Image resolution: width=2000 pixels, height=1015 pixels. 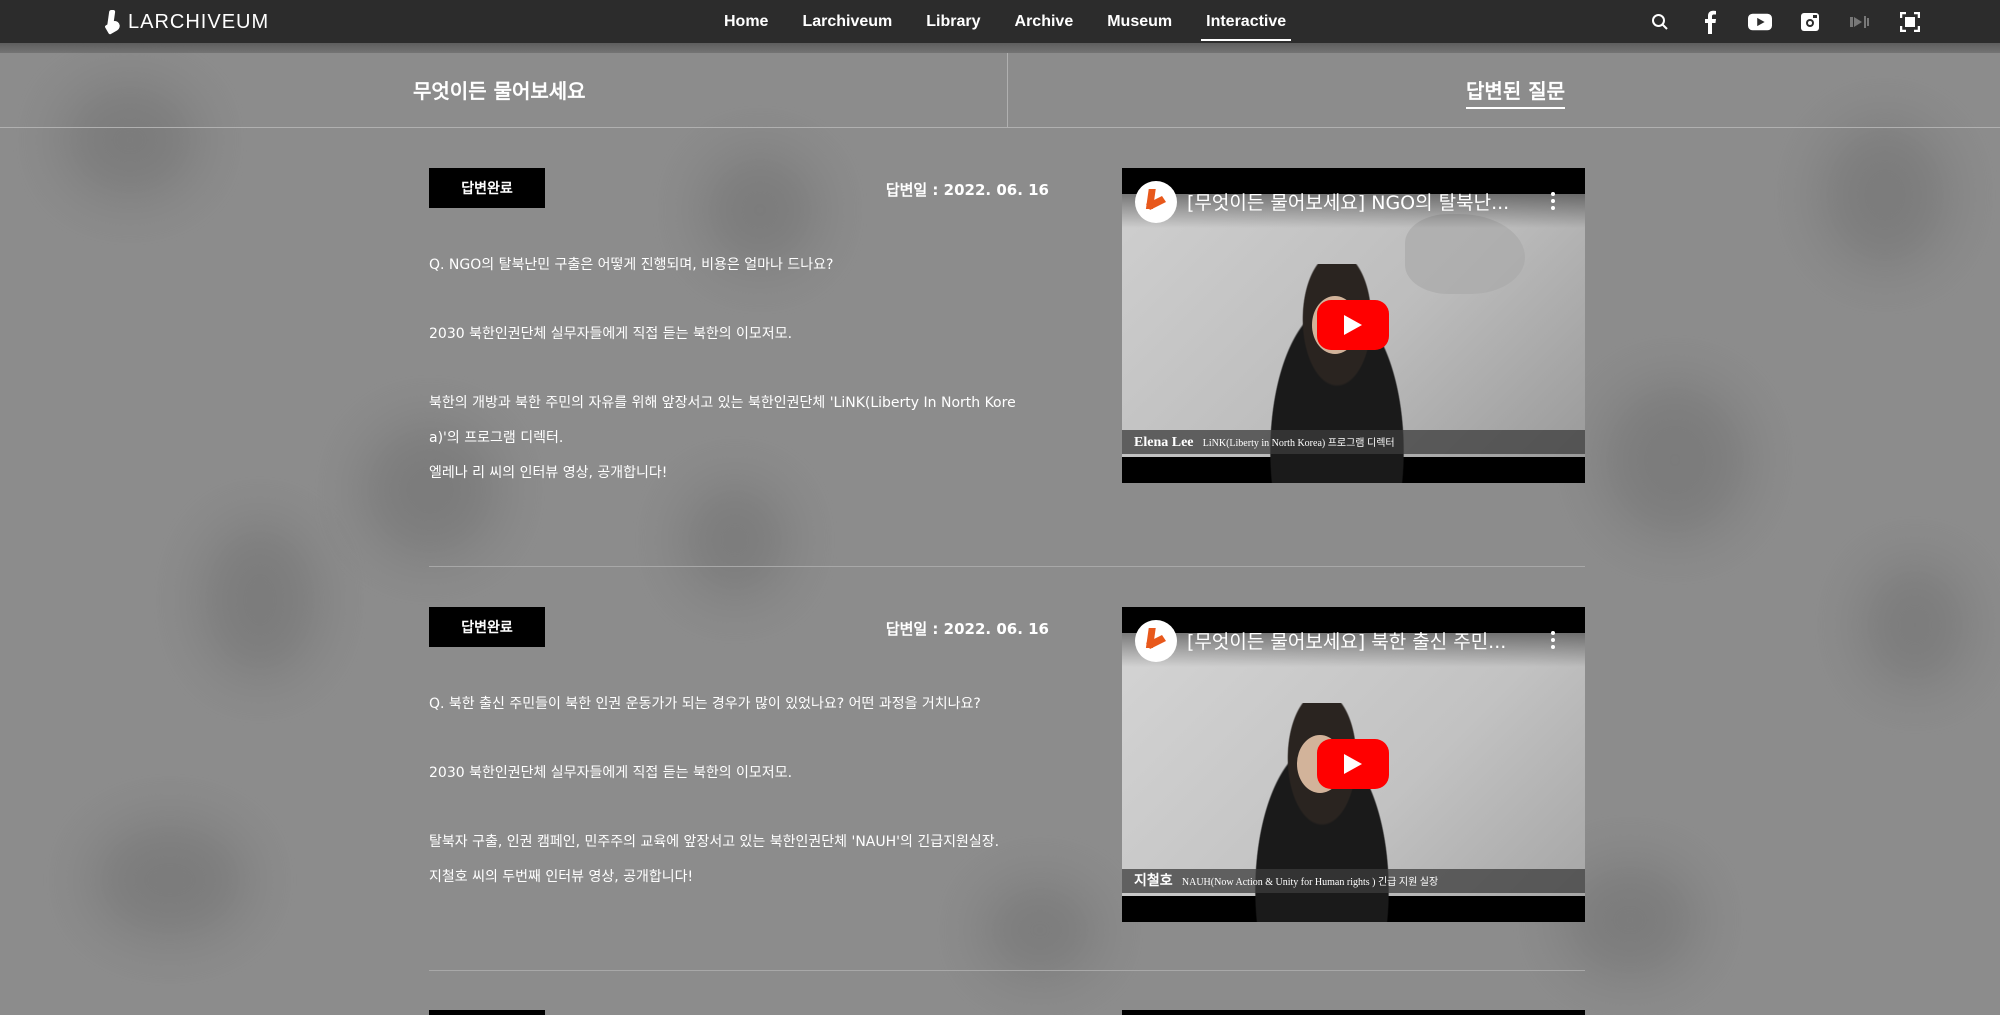 I want to click on youtube-icon, so click(x=1760, y=22).